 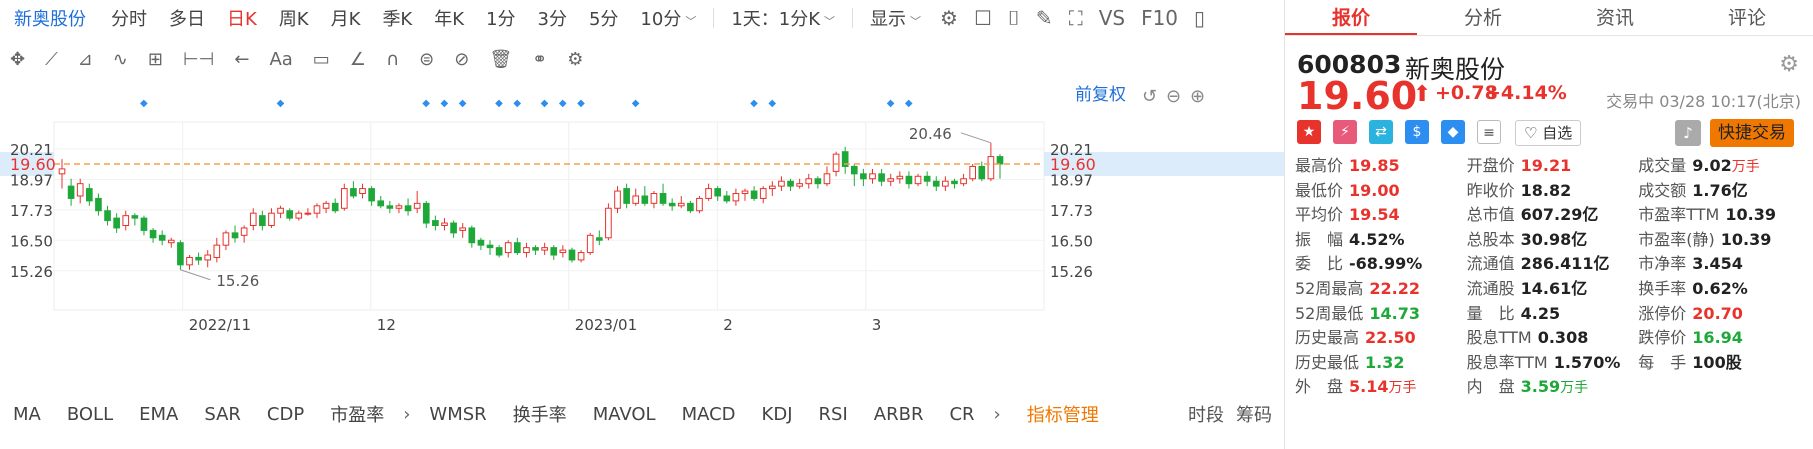 I want to click on indicator-pe: 市盈率, so click(x=357, y=414).